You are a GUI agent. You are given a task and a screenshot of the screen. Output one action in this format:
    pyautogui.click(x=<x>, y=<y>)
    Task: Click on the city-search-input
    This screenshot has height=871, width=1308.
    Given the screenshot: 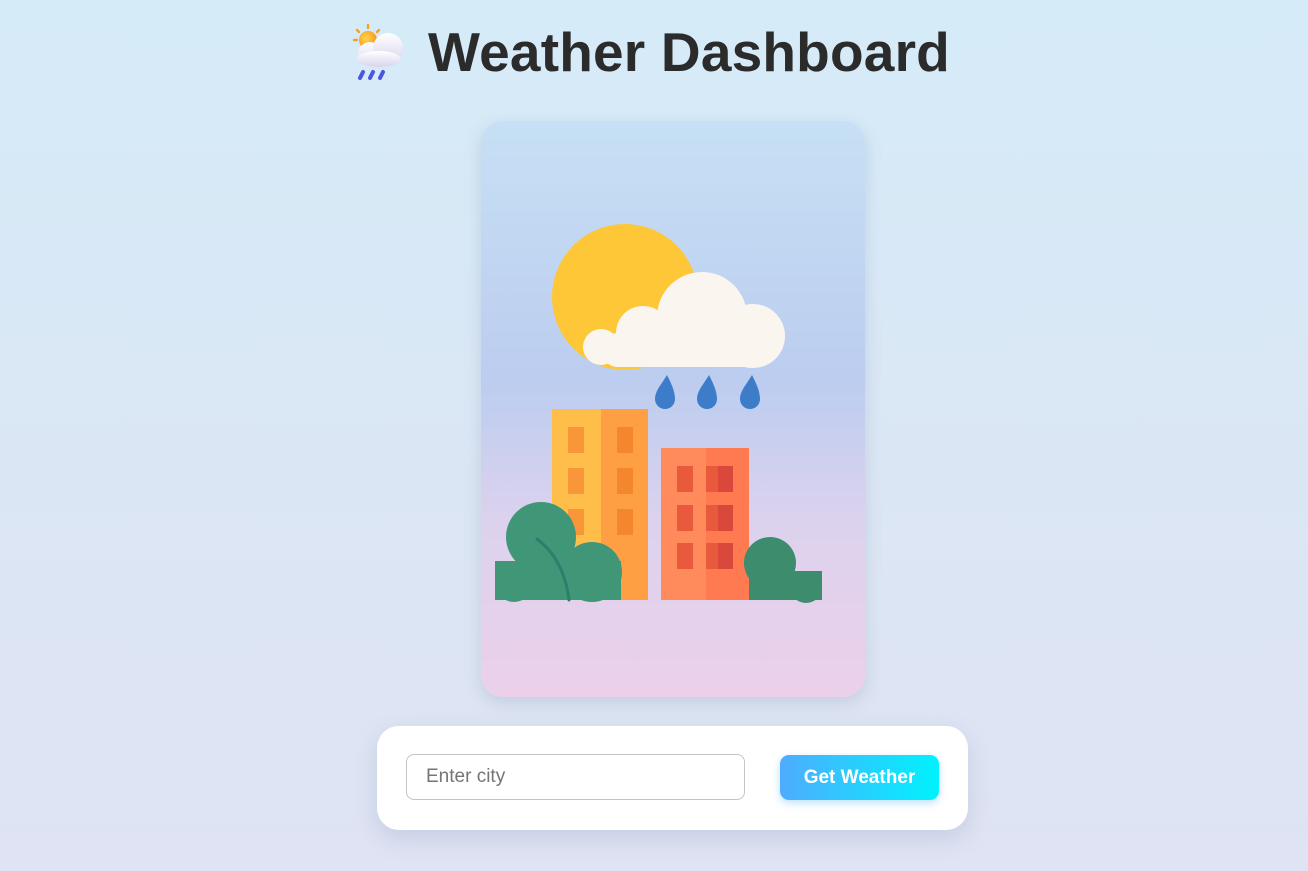 What is the action you would take?
    pyautogui.click(x=575, y=777)
    